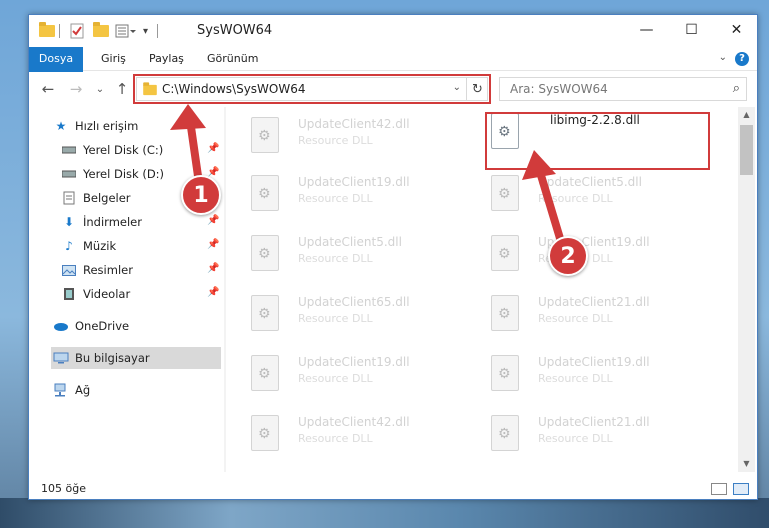  I want to click on vertical-scrollbar: ▲ ▼, so click(746, 289).